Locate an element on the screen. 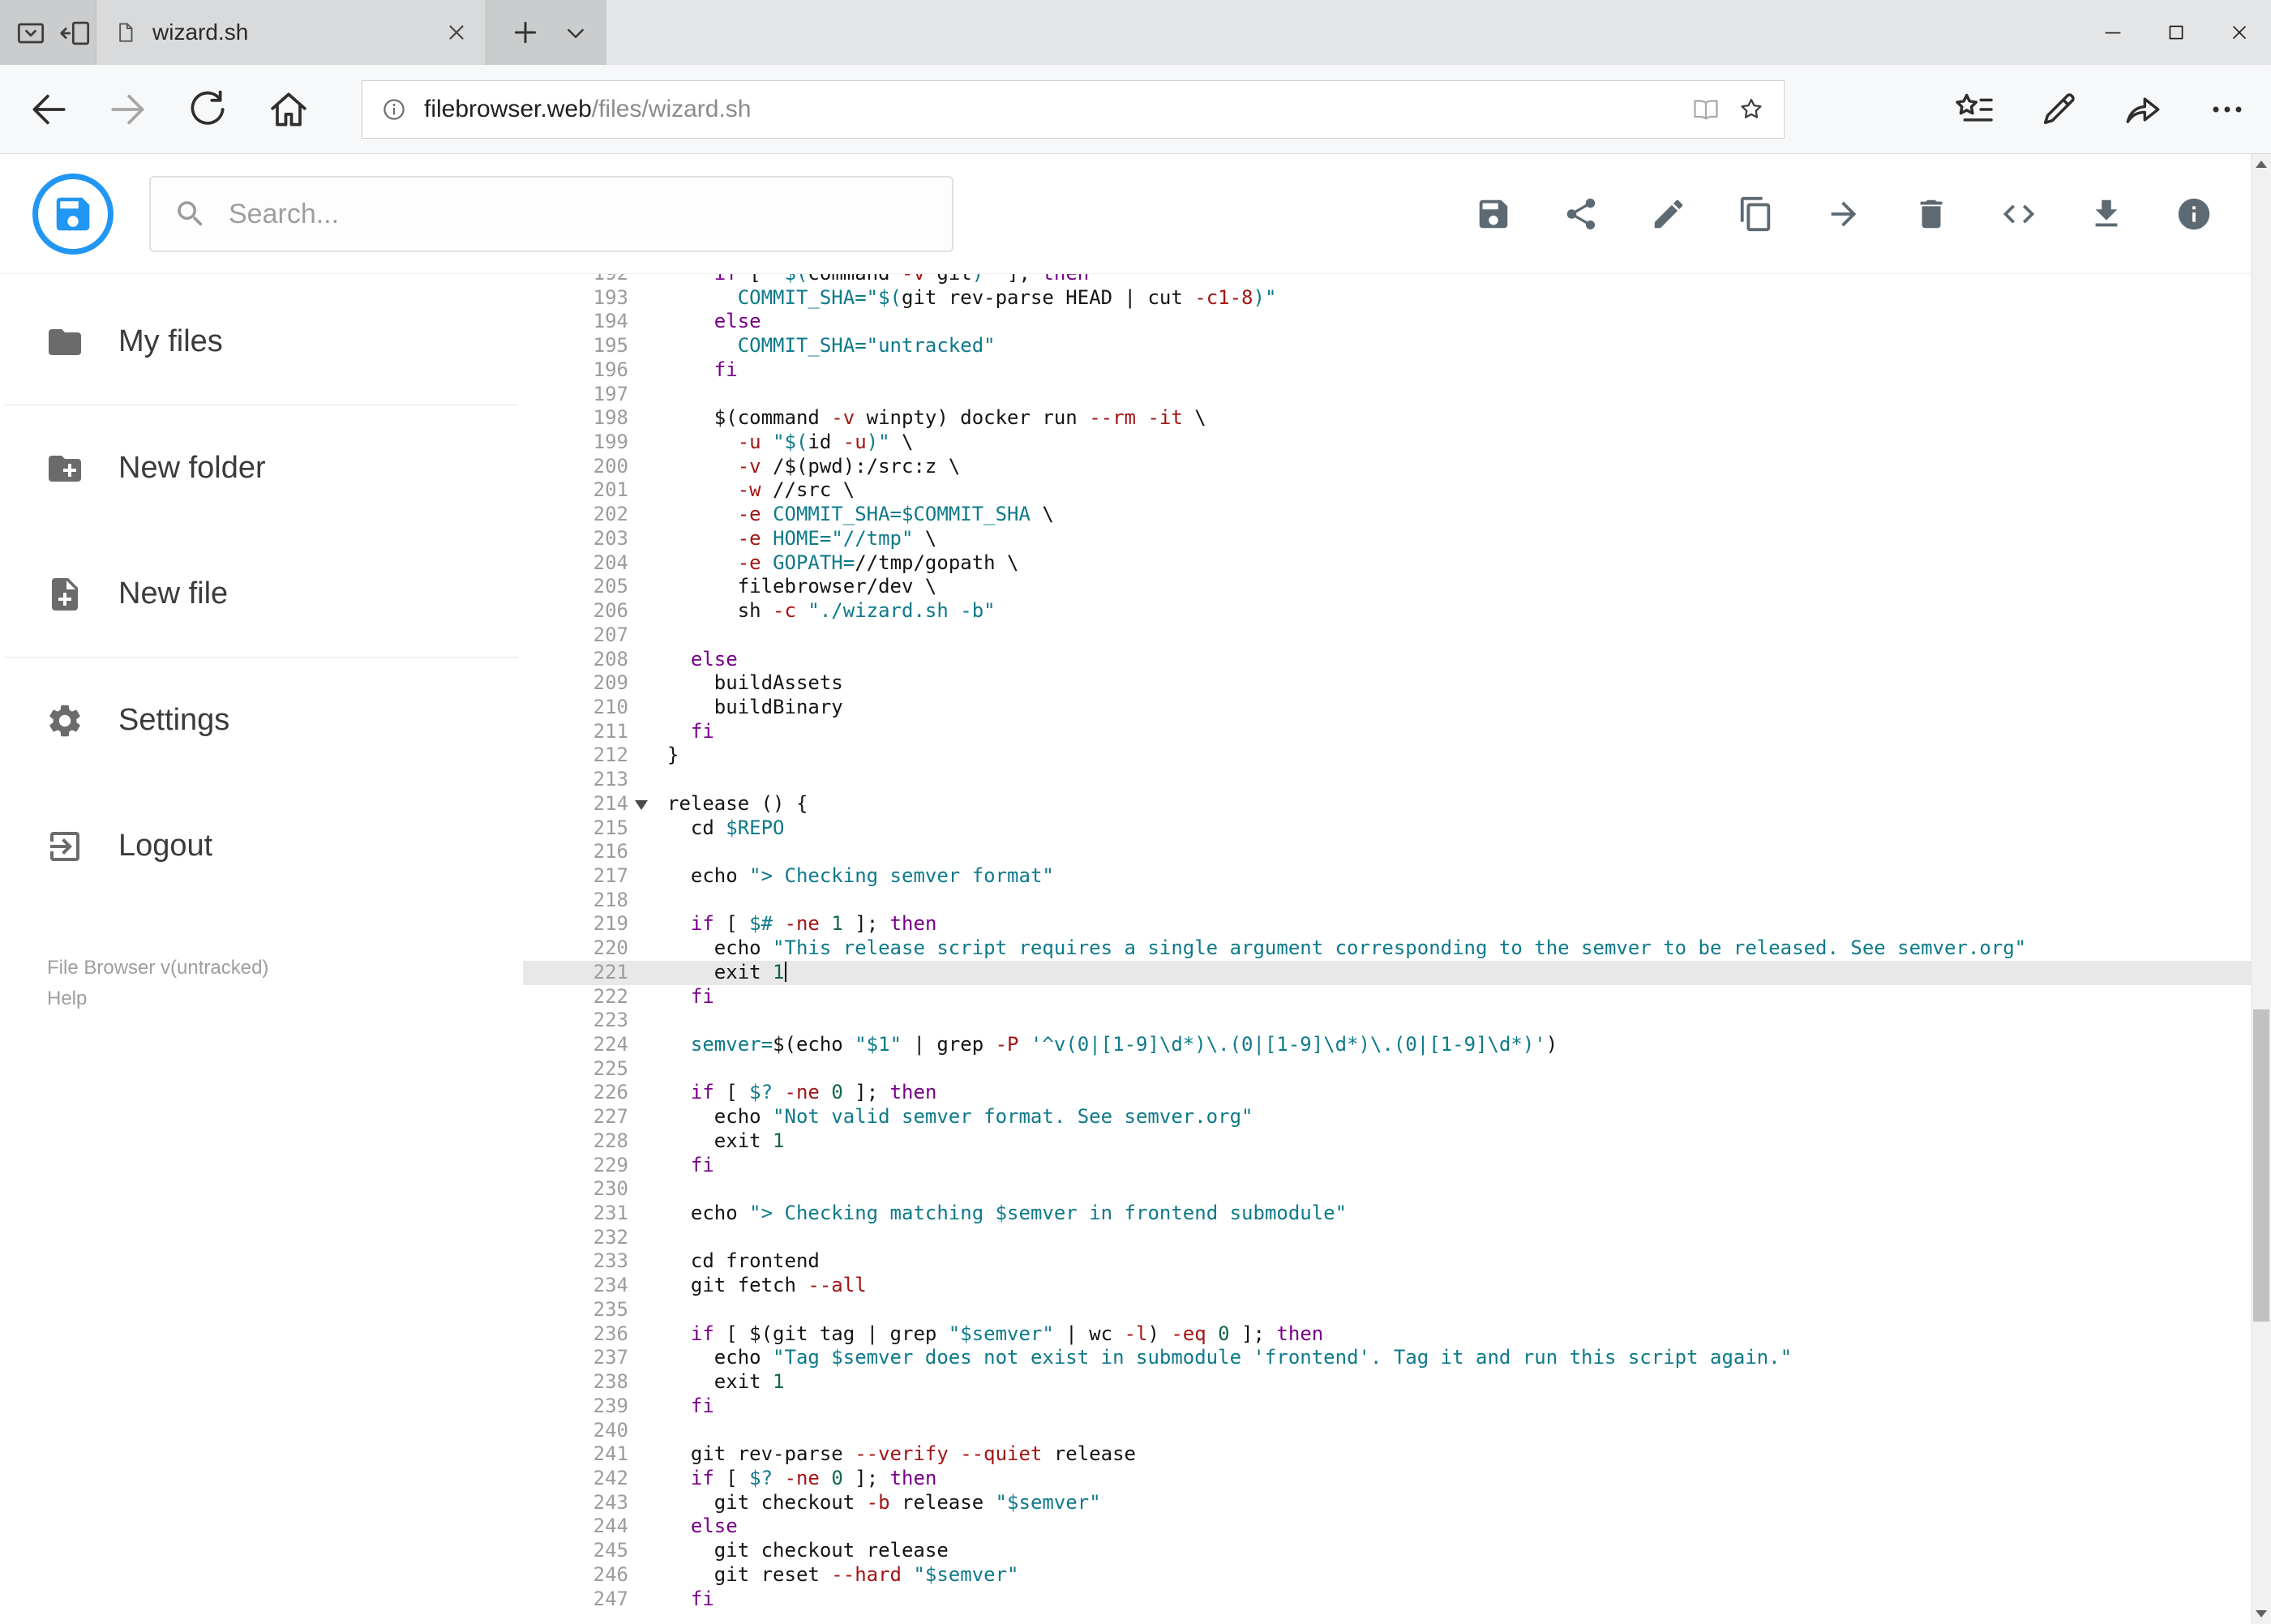 The height and width of the screenshot is (1624, 2271). code-line-238: 238 exit 1 is located at coordinates (1387, 1383).